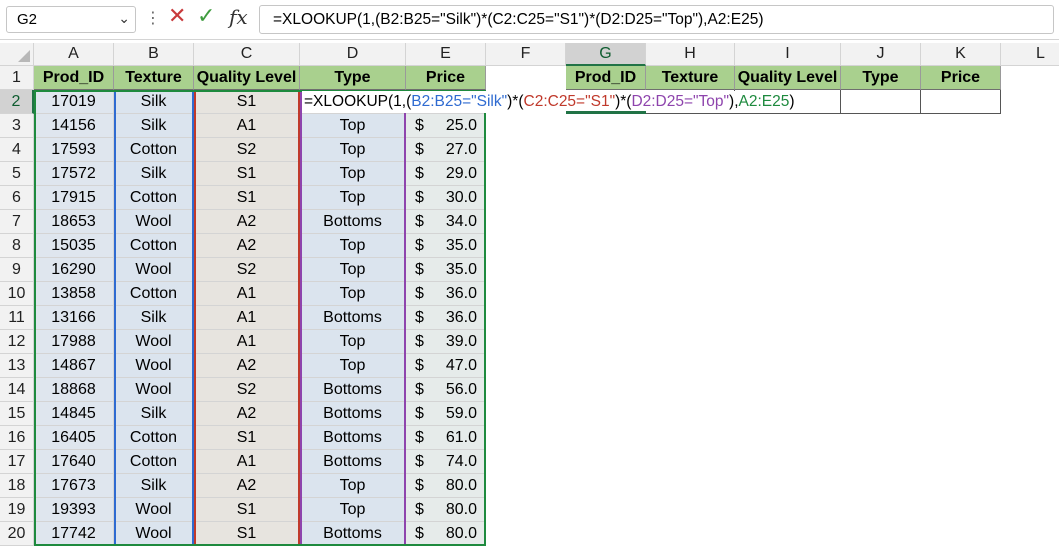 The width and height of the screenshot is (1059, 546). What do you see at coordinates (446, 222) in the screenshot?
I see `price-cell: $34.0` at bounding box center [446, 222].